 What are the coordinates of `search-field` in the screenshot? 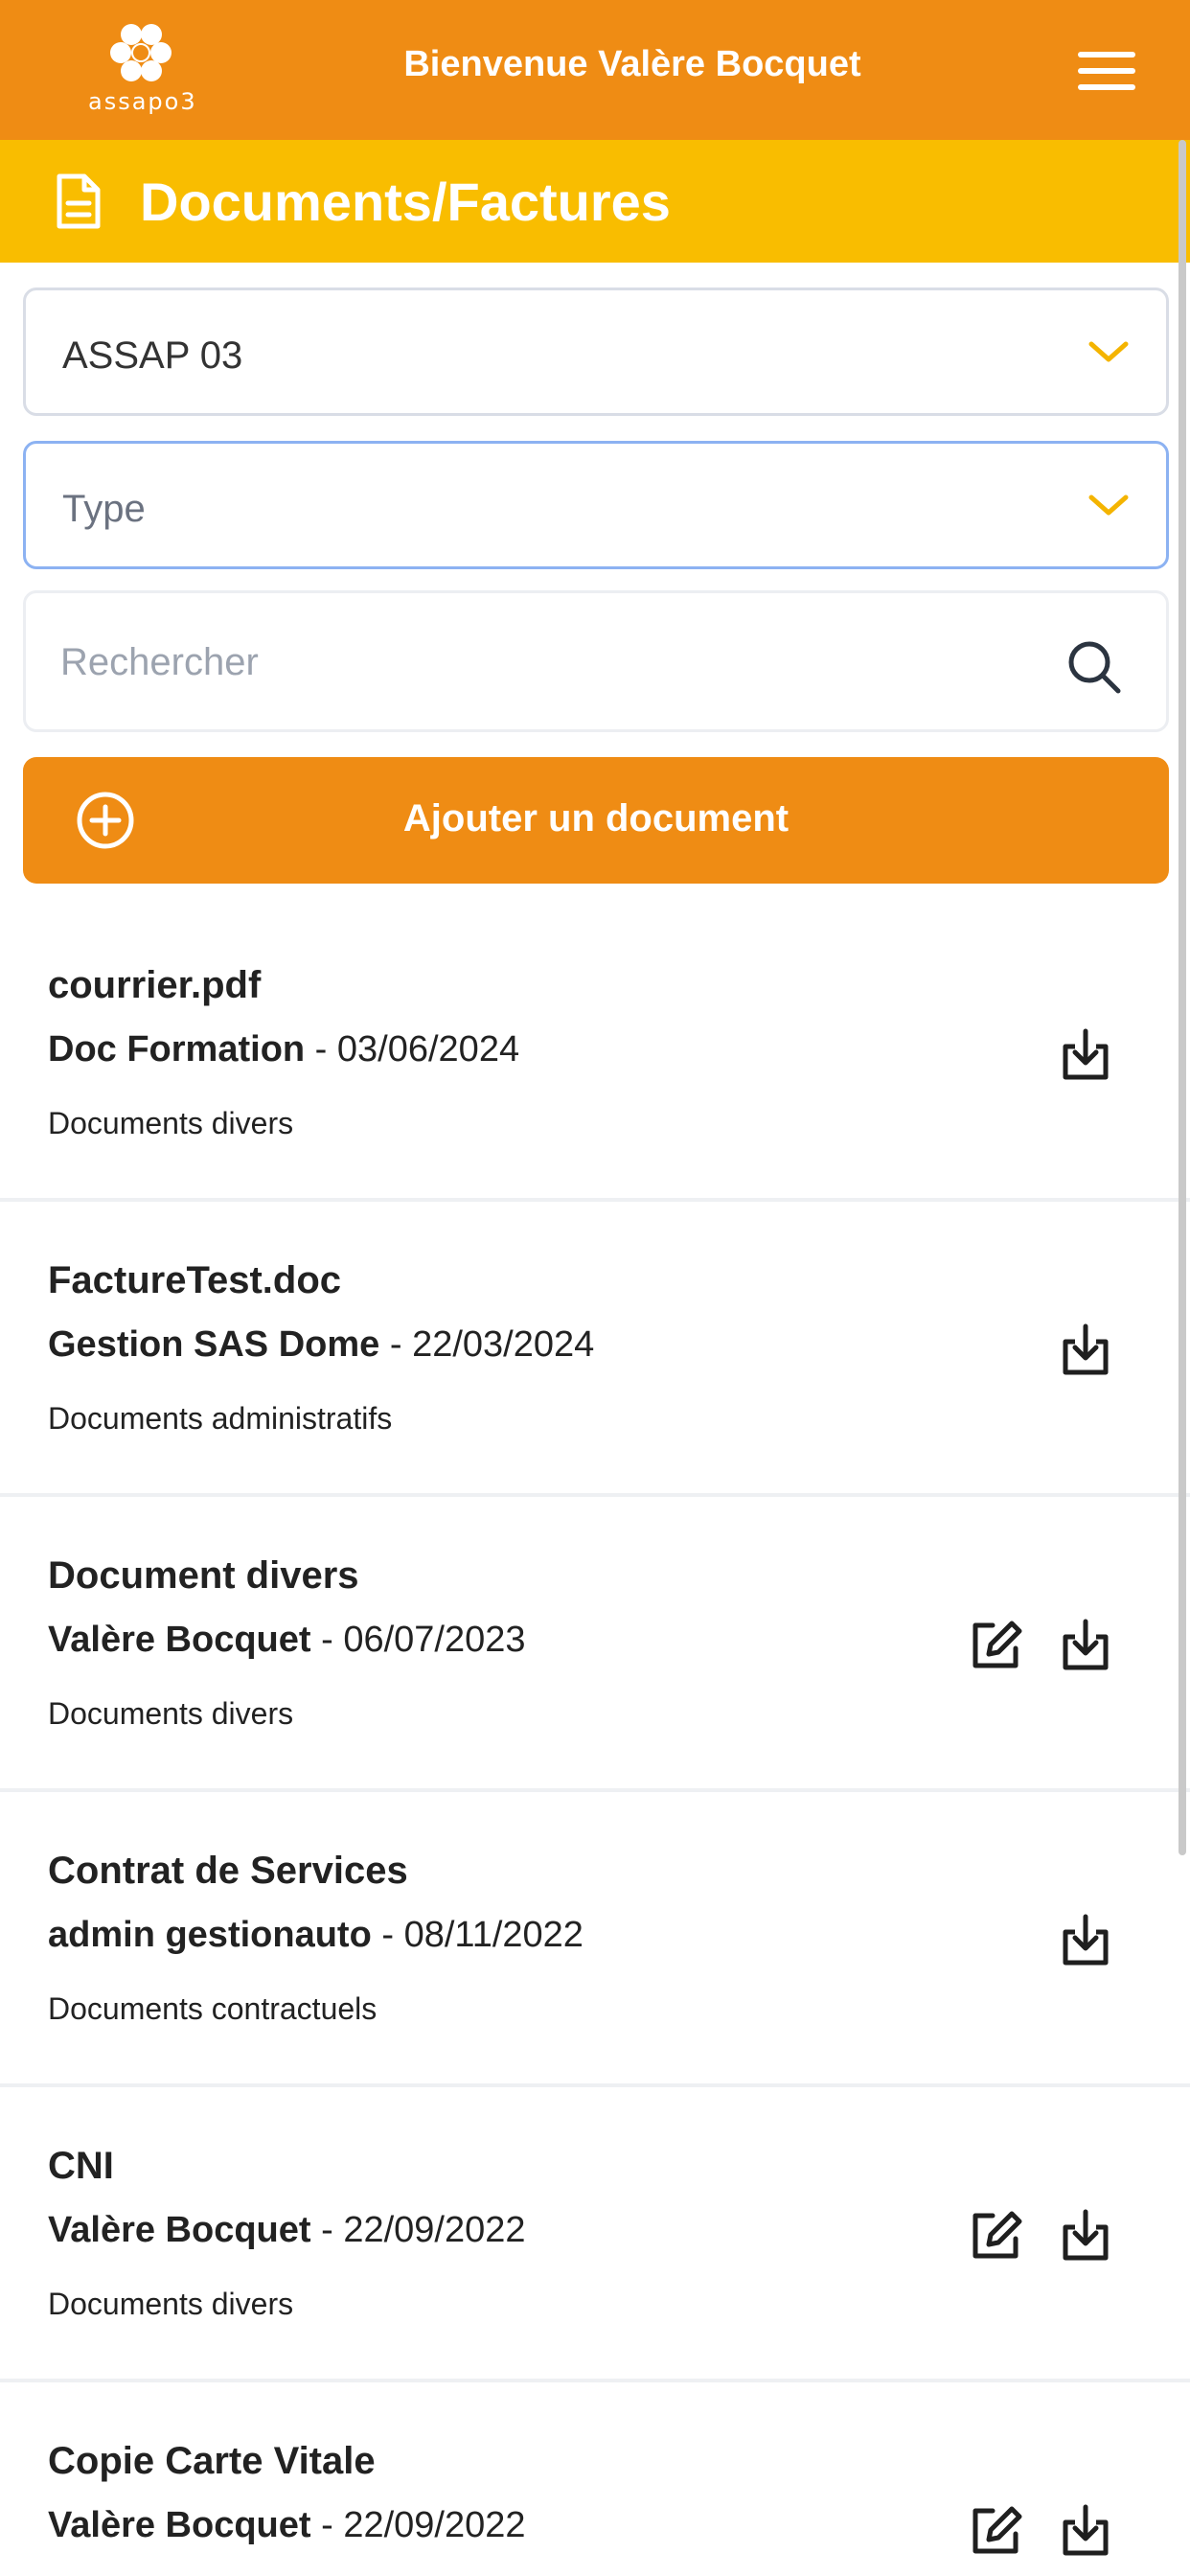 It's located at (596, 661).